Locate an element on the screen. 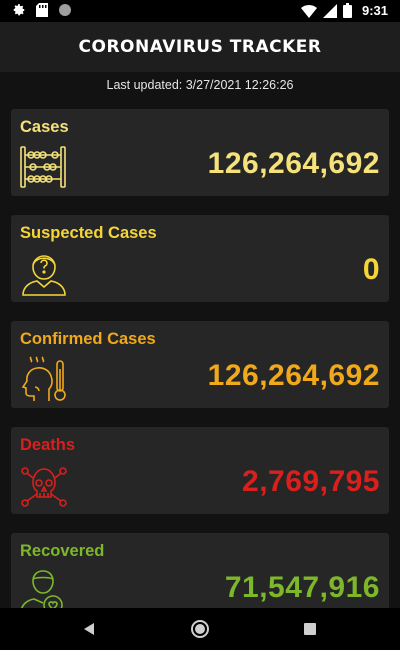 The image size is (400, 650). card-title: Deaths is located at coordinates (48, 445).